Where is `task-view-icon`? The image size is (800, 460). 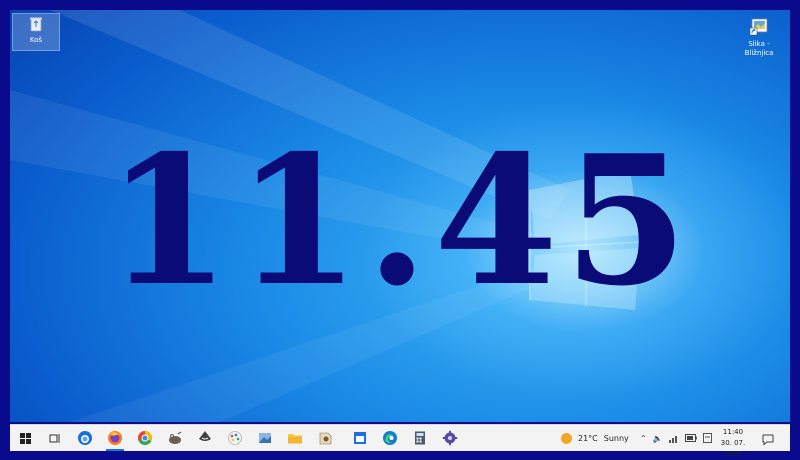 task-view-icon is located at coordinates (54, 438).